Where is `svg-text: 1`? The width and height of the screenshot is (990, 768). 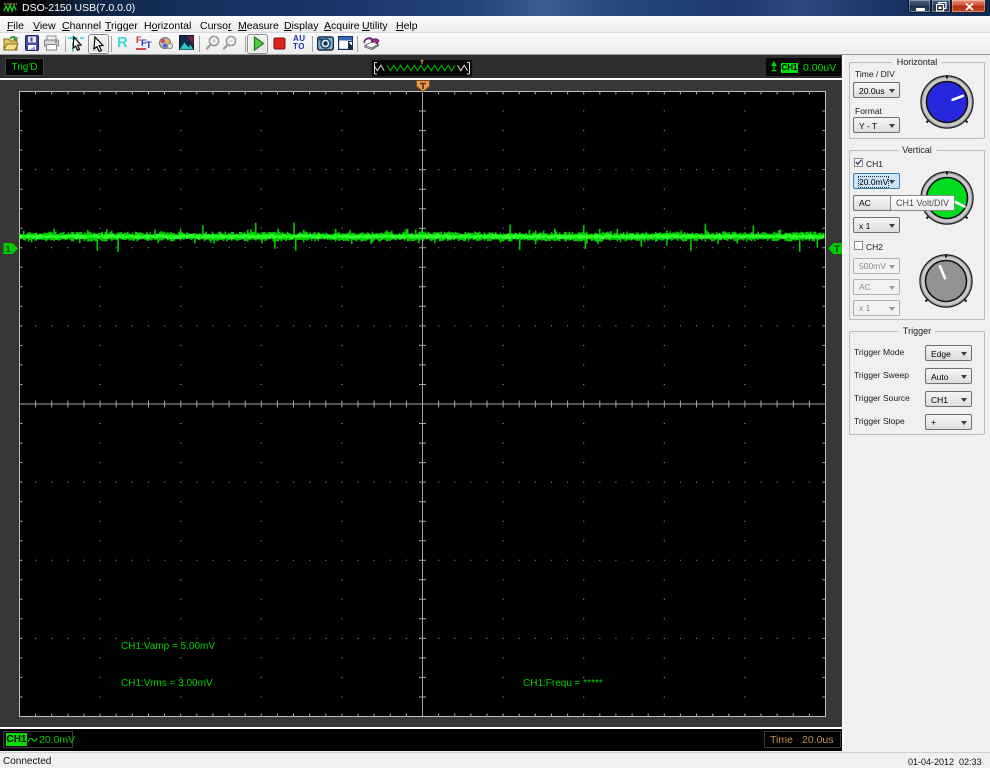
svg-text: 1 is located at coordinates (7, 249).